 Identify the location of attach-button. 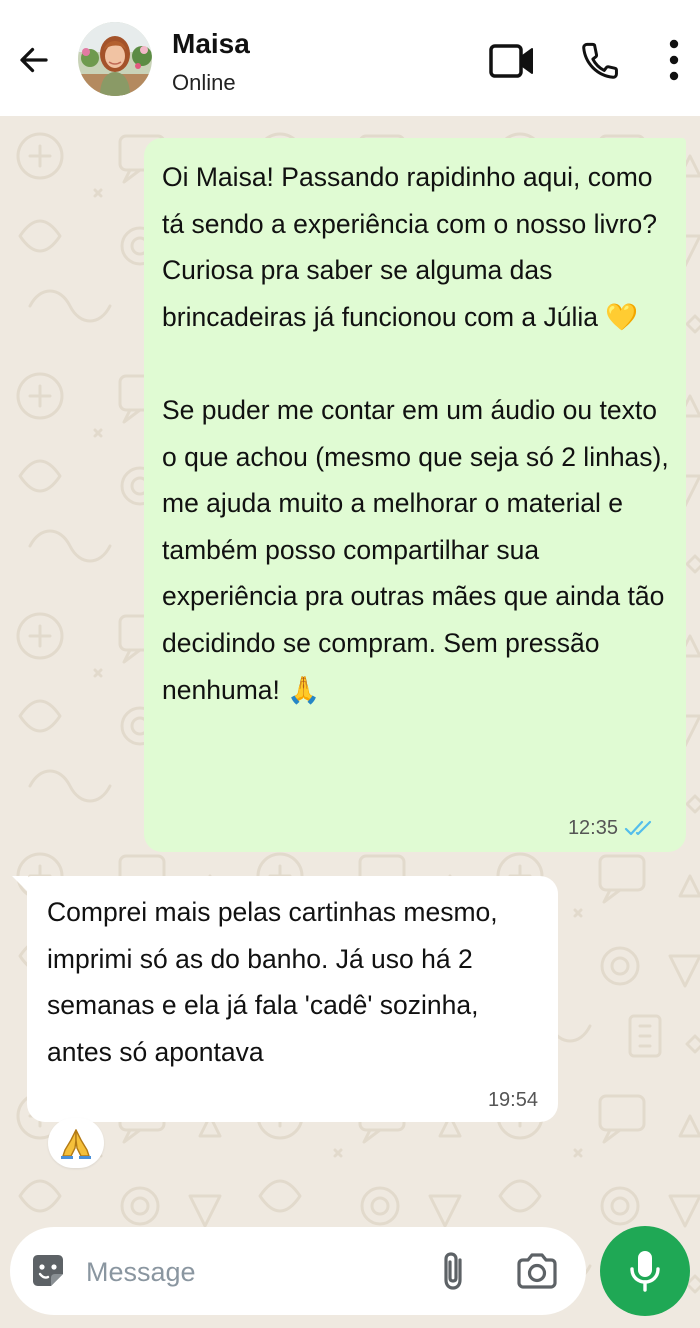
(454, 1271).